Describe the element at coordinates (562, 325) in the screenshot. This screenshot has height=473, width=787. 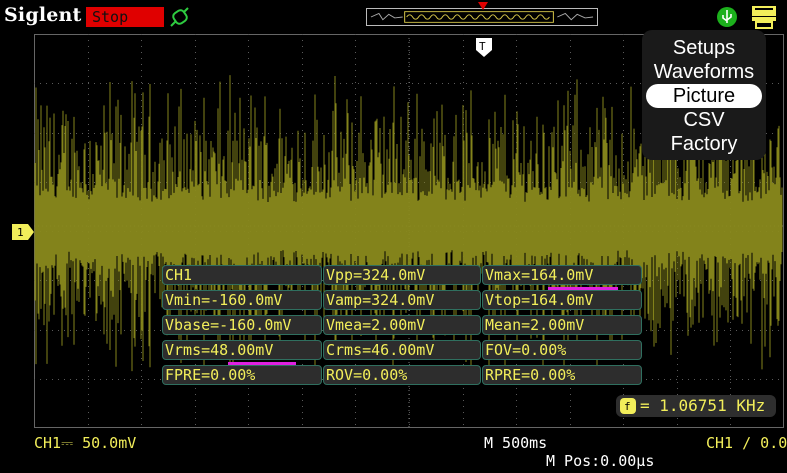
I see `measure-mean: Mean=2.00mV` at that location.